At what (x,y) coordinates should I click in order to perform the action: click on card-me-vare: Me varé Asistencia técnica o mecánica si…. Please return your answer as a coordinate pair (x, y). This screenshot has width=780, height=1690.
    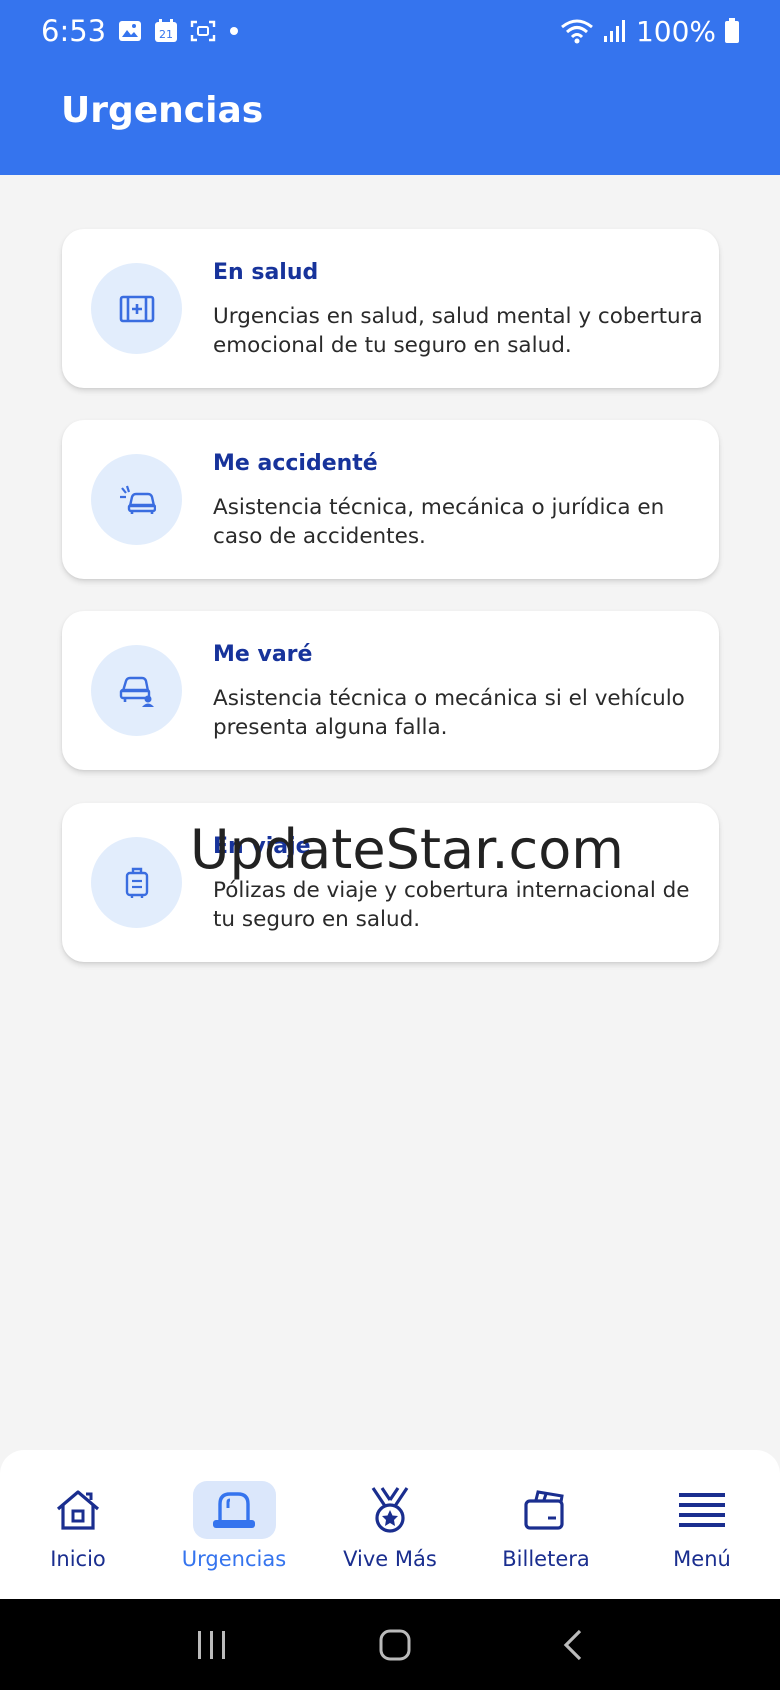
    Looking at the image, I should click on (390, 690).